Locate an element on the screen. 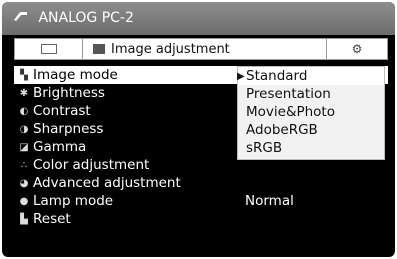 This screenshot has width=397, height=259. option-label: Movie&Photo is located at coordinates (290, 112).